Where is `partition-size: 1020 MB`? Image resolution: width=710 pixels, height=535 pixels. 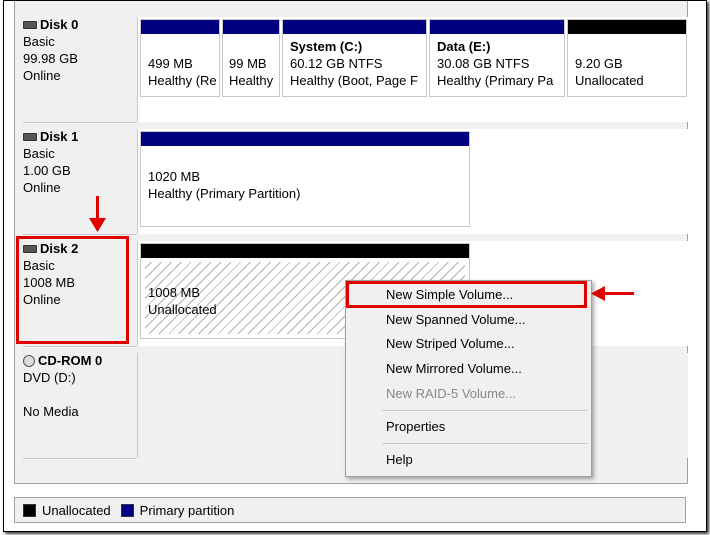 partition-size: 1020 MB is located at coordinates (174, 176).